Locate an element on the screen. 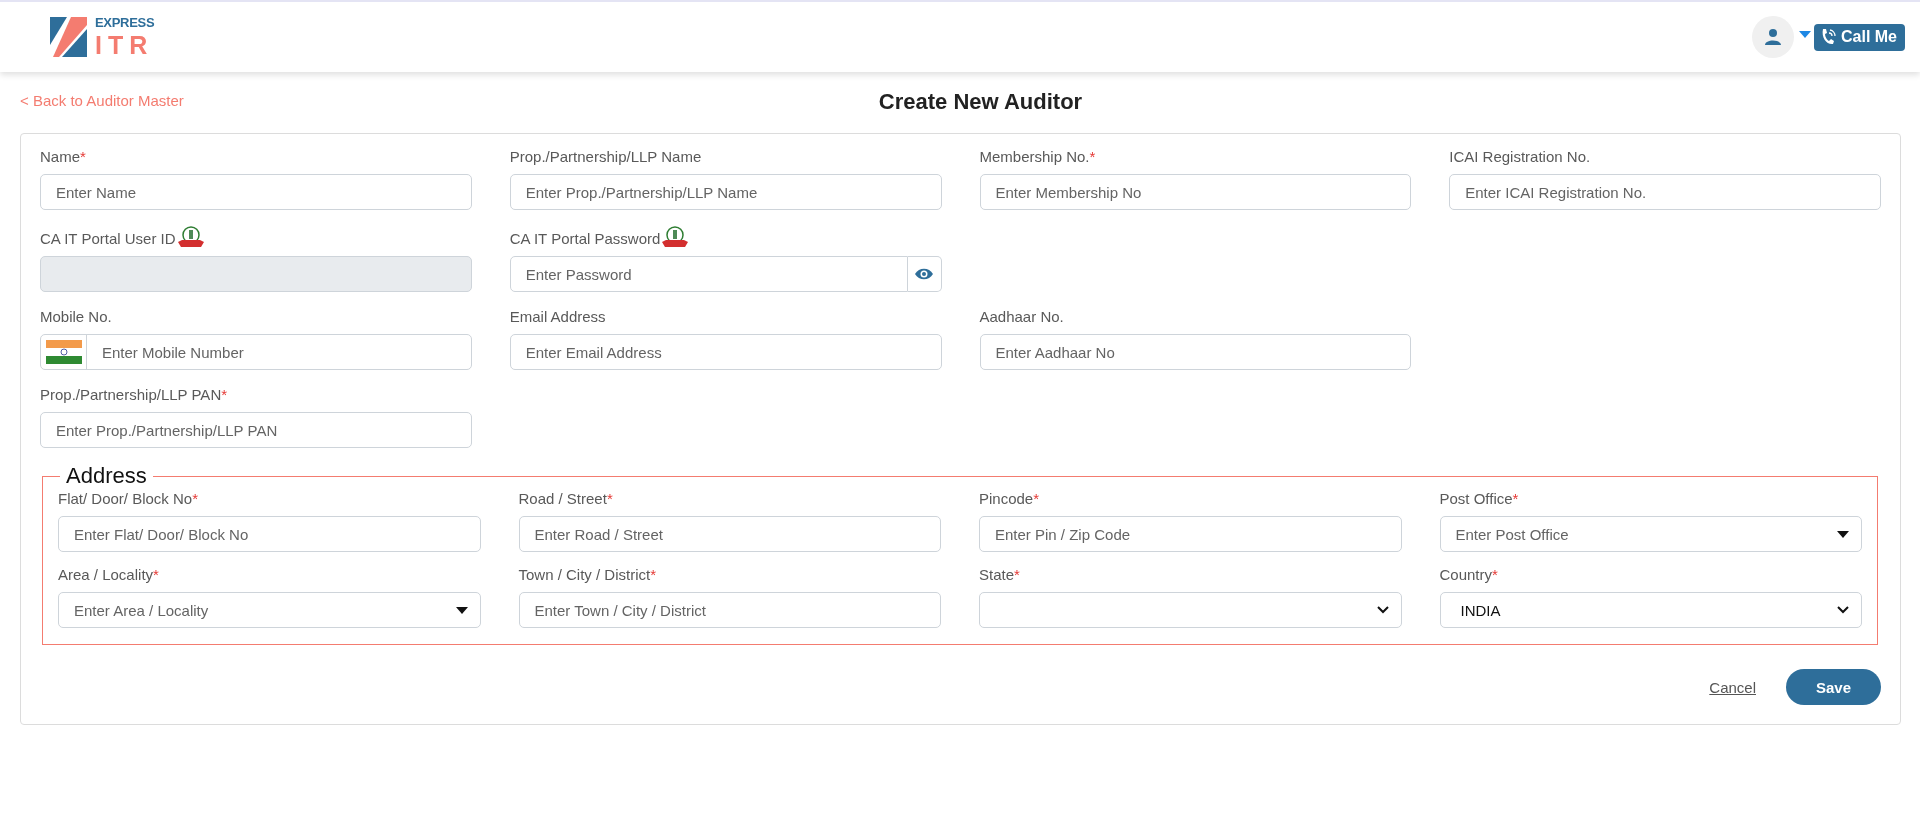 The width and height of the screenshot is (1920, 837). input-field: Enter Name is located at coordinates (256, 192).